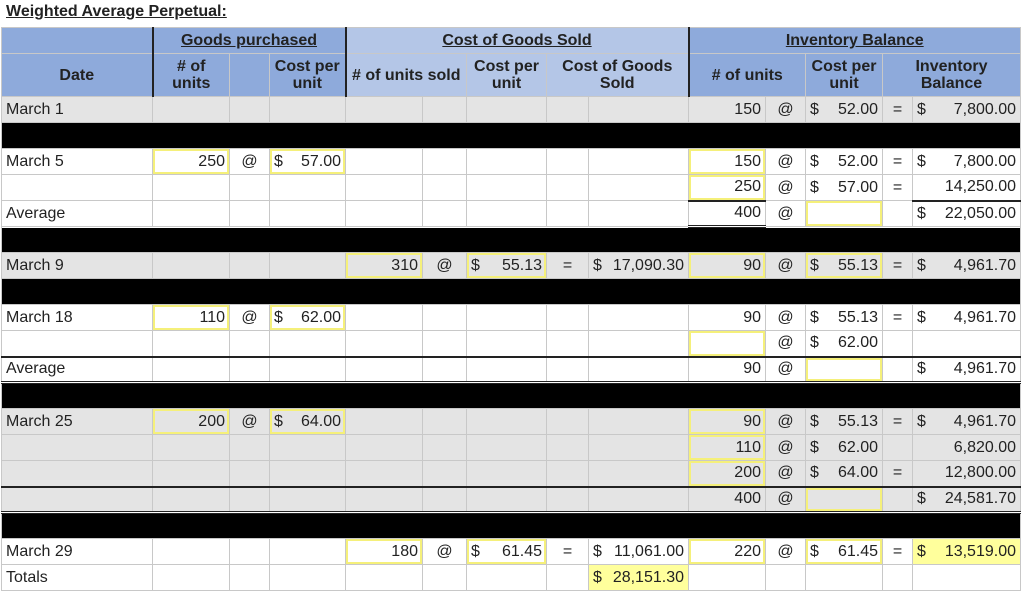 This screenshot has height=591, width=1024. What do you see at coordinates (307, 317) in the screenshot?
I see `gp-cost-input: $62.00` at bounding box center [307, 317].